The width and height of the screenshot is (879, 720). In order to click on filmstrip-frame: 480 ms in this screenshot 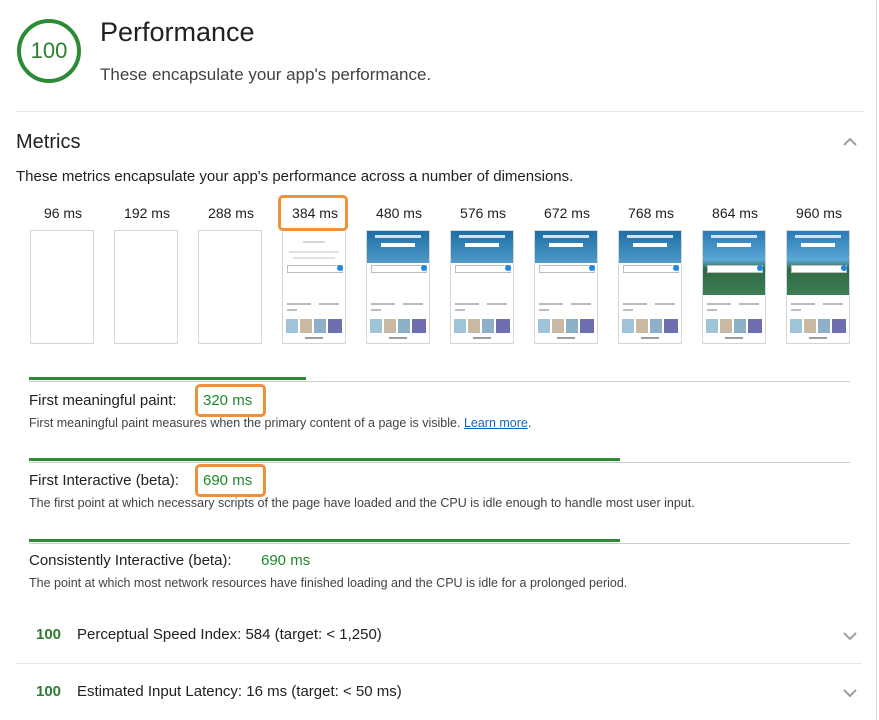, I will do `click(399, 272)`.